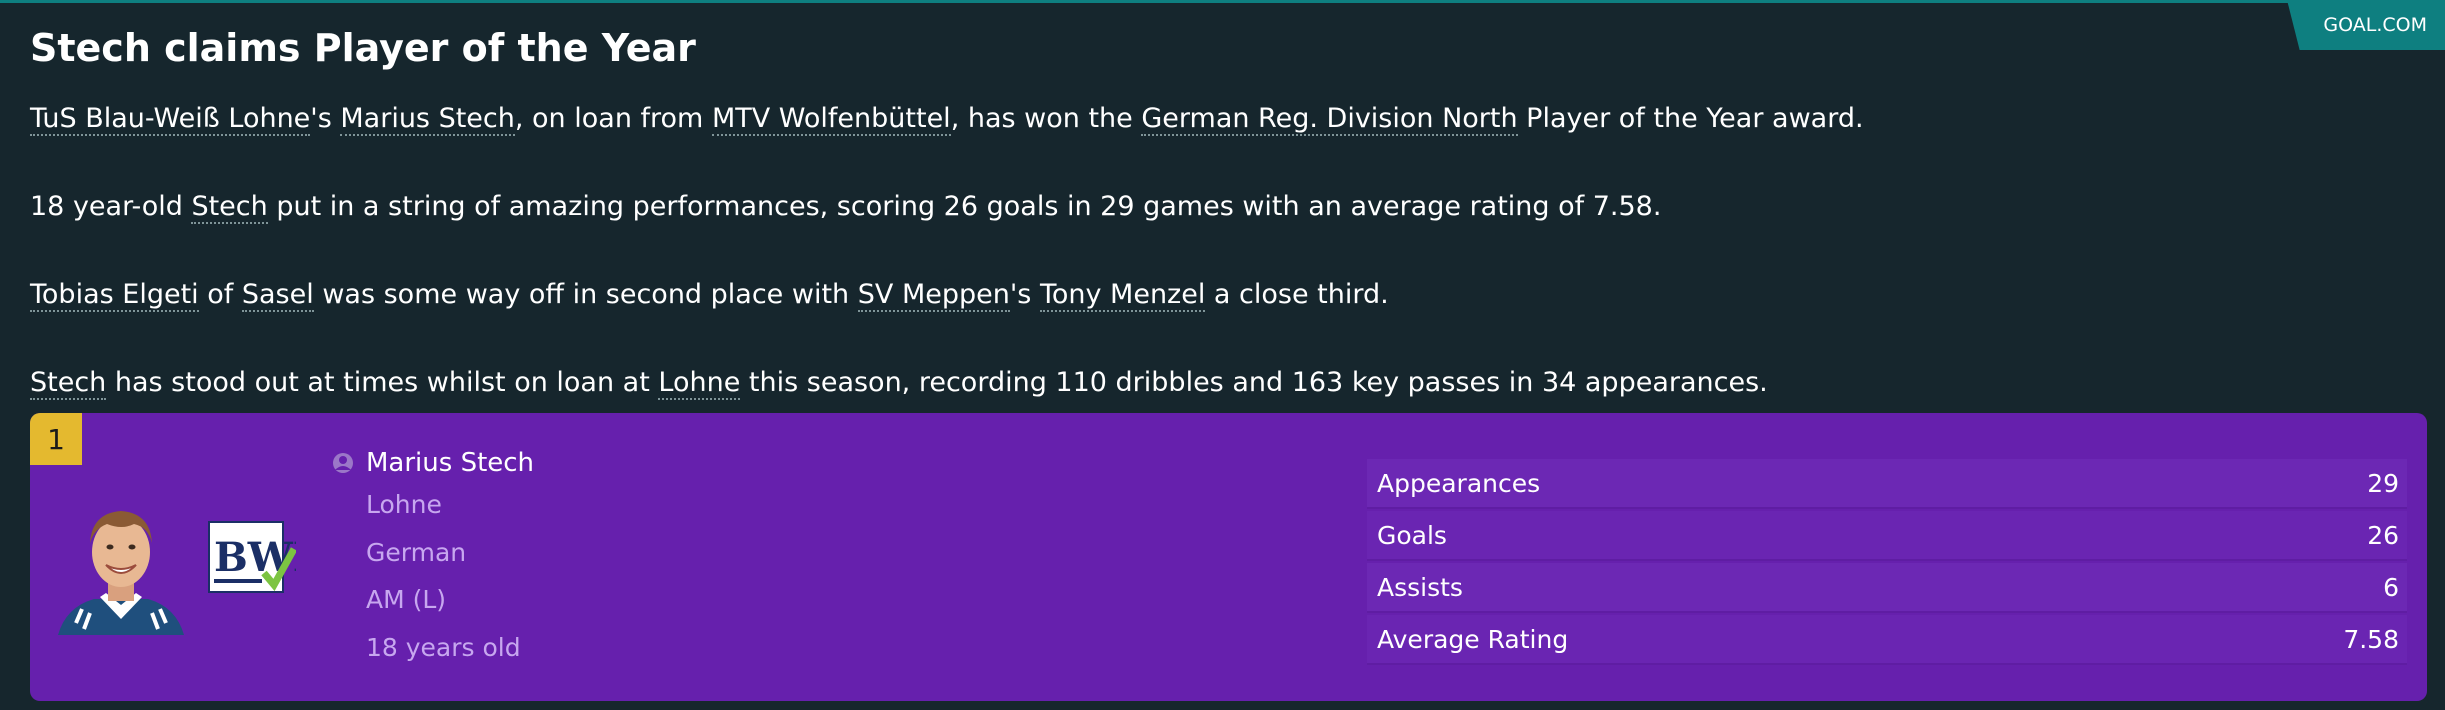 This screenshot has height=710, width=2445. I want to click on club-link: Lohne, so click(699, 383).